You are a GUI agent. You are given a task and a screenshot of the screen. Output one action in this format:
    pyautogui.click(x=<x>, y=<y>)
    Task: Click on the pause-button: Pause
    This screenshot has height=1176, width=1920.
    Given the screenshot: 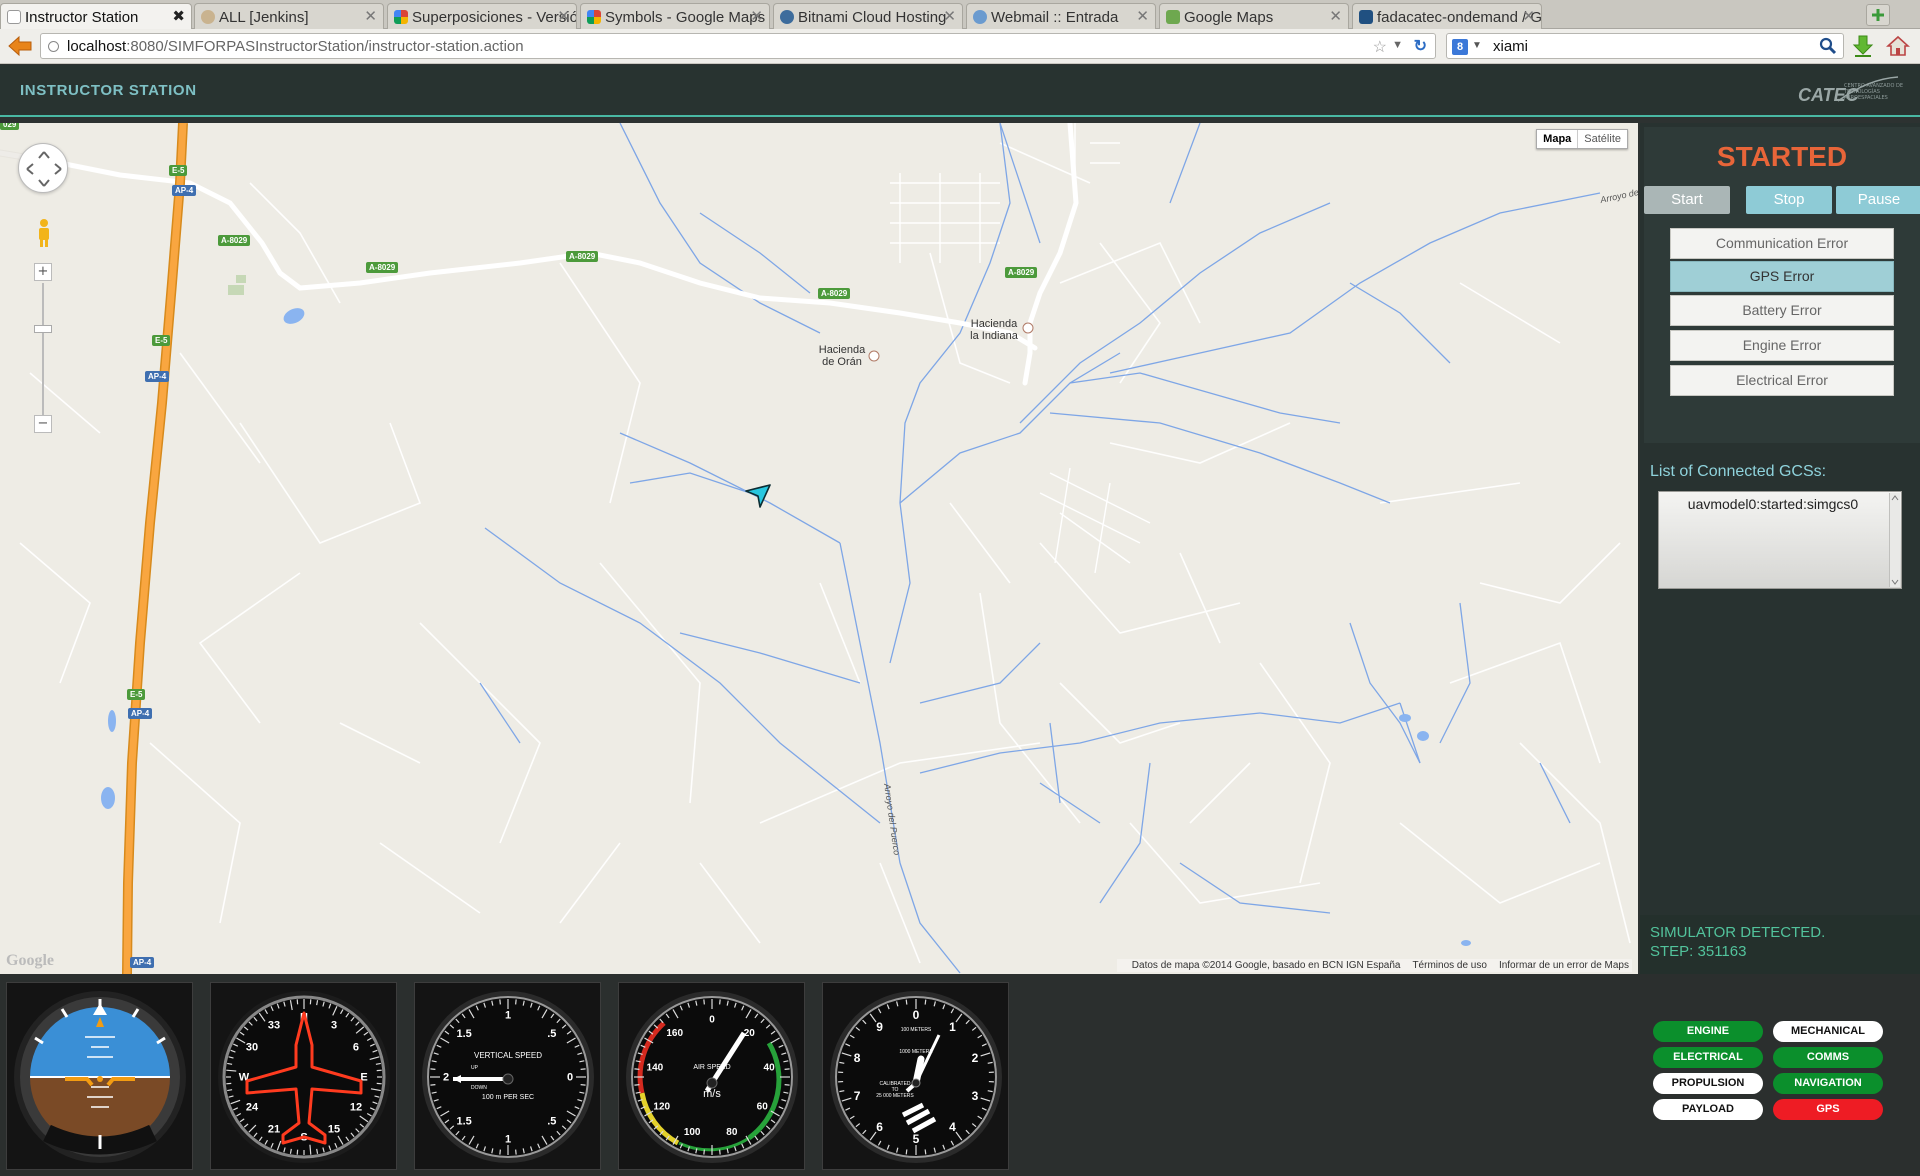 What is the action you would take?
    pyautogui.click(x=1878, y=200)
    